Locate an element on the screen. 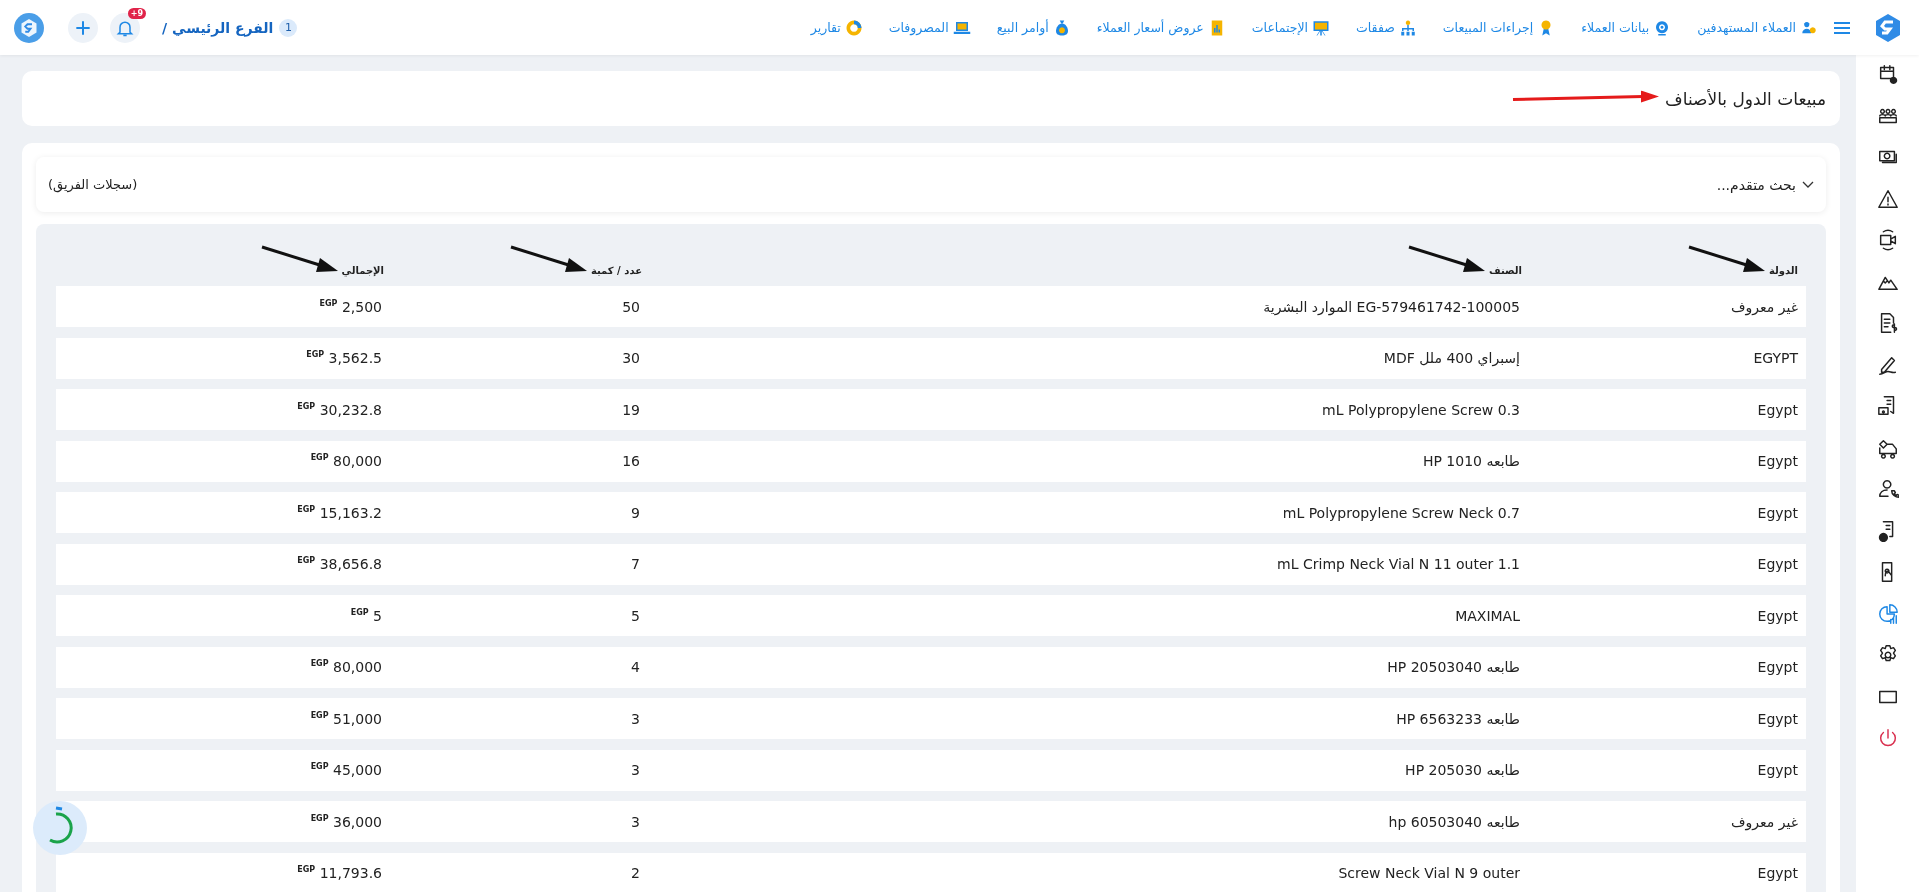 The height and width of the screenshot is (892, 1919). chart-ring-icon is located at coordinates (853, 27).